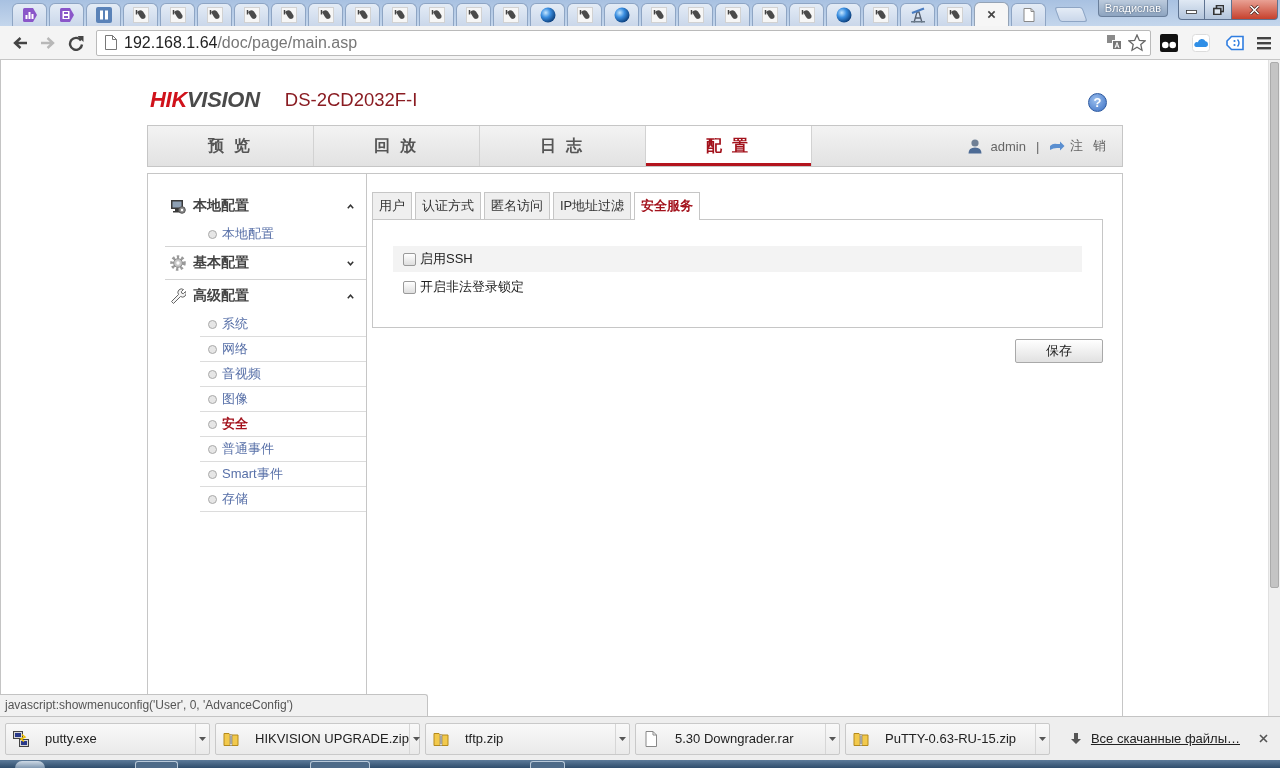 The height and width of the screenshot is (768, 1280). I want to click on sidebar-item: Smart事件, so click(252, 474).